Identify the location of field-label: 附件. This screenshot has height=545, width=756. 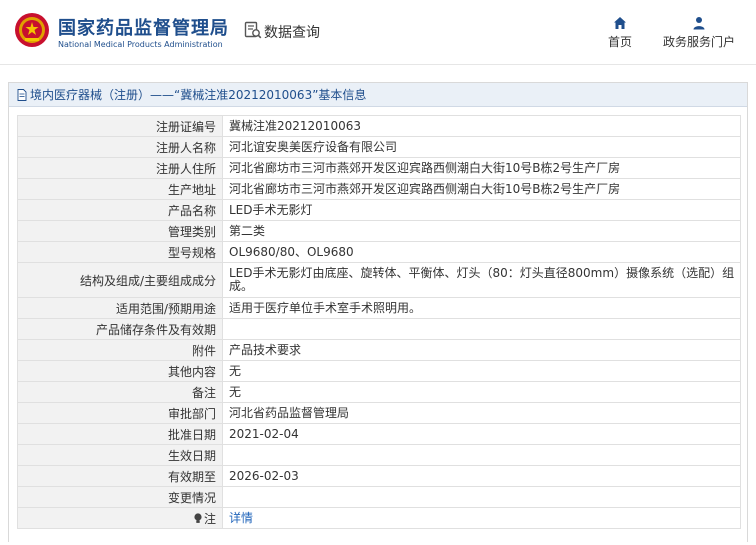
(120, 350).